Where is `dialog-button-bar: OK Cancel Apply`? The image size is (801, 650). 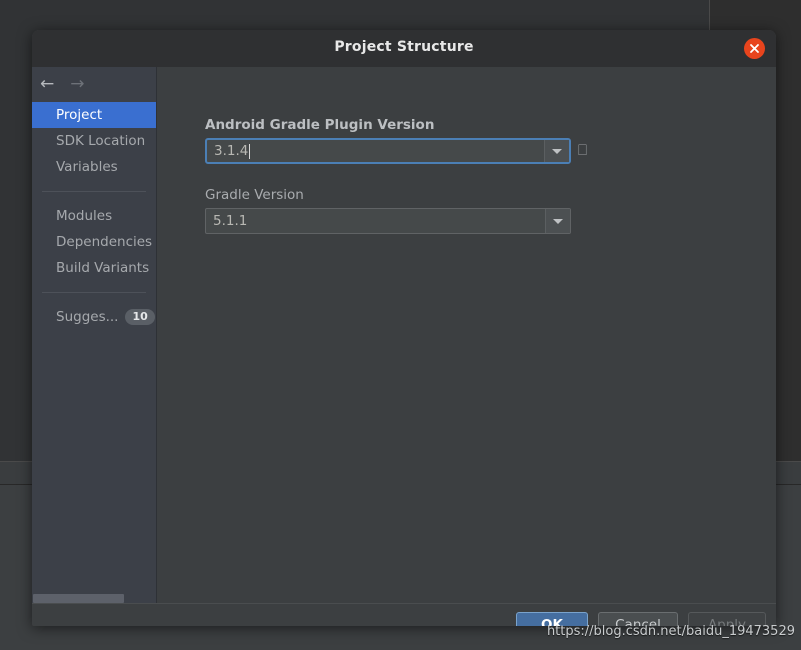
dialog-button-bar: OK Cancel Apply is located at coordinates (404, 614).